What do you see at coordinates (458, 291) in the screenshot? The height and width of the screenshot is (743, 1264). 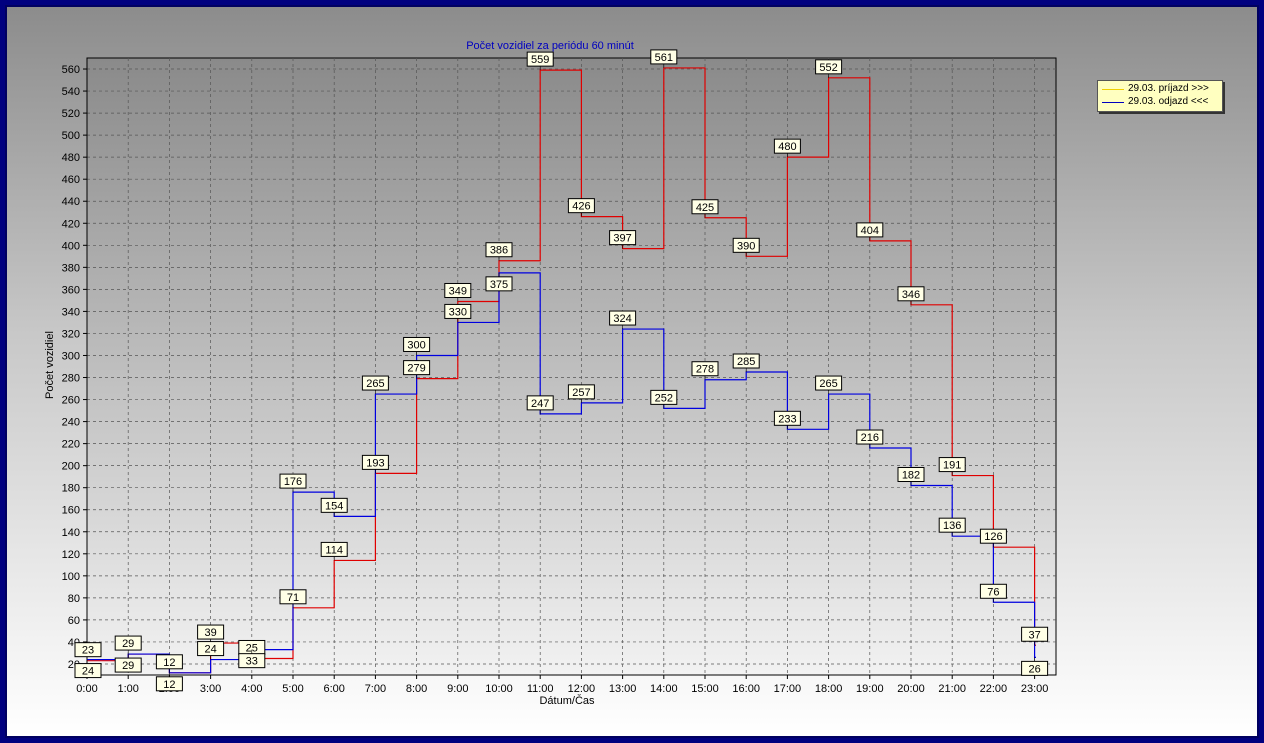 I see `value-label: 349` at bounding box center [458, 291].